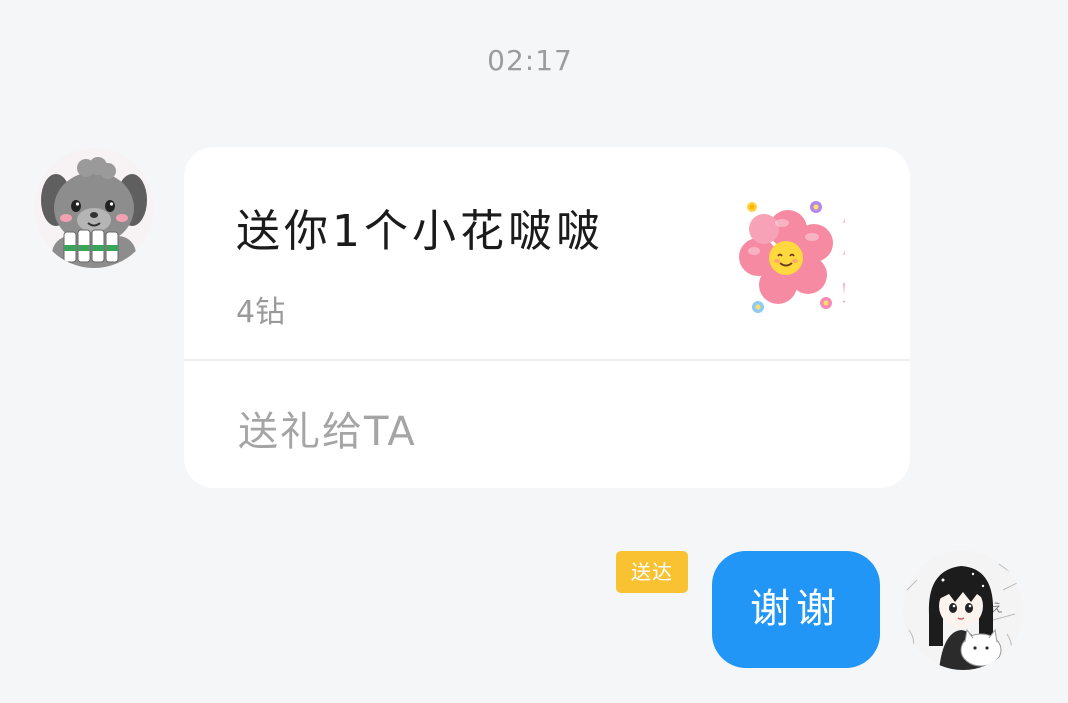 This screenshot has height=703, width=1068. Describe the element at coordinates (420, 231) in the screenshot. I see `gift-title: 送你1个小花啵啵` at that location.